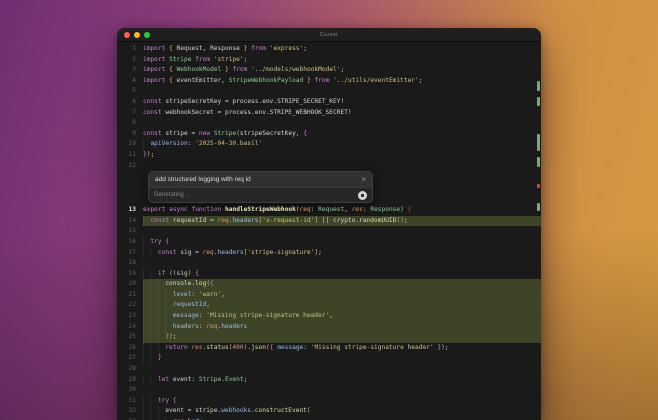 The height and width of the screenshot is (420, 658). Describe the element at coordinates (132, 252) in the screenshot. I see `line-number: 17` at that location.